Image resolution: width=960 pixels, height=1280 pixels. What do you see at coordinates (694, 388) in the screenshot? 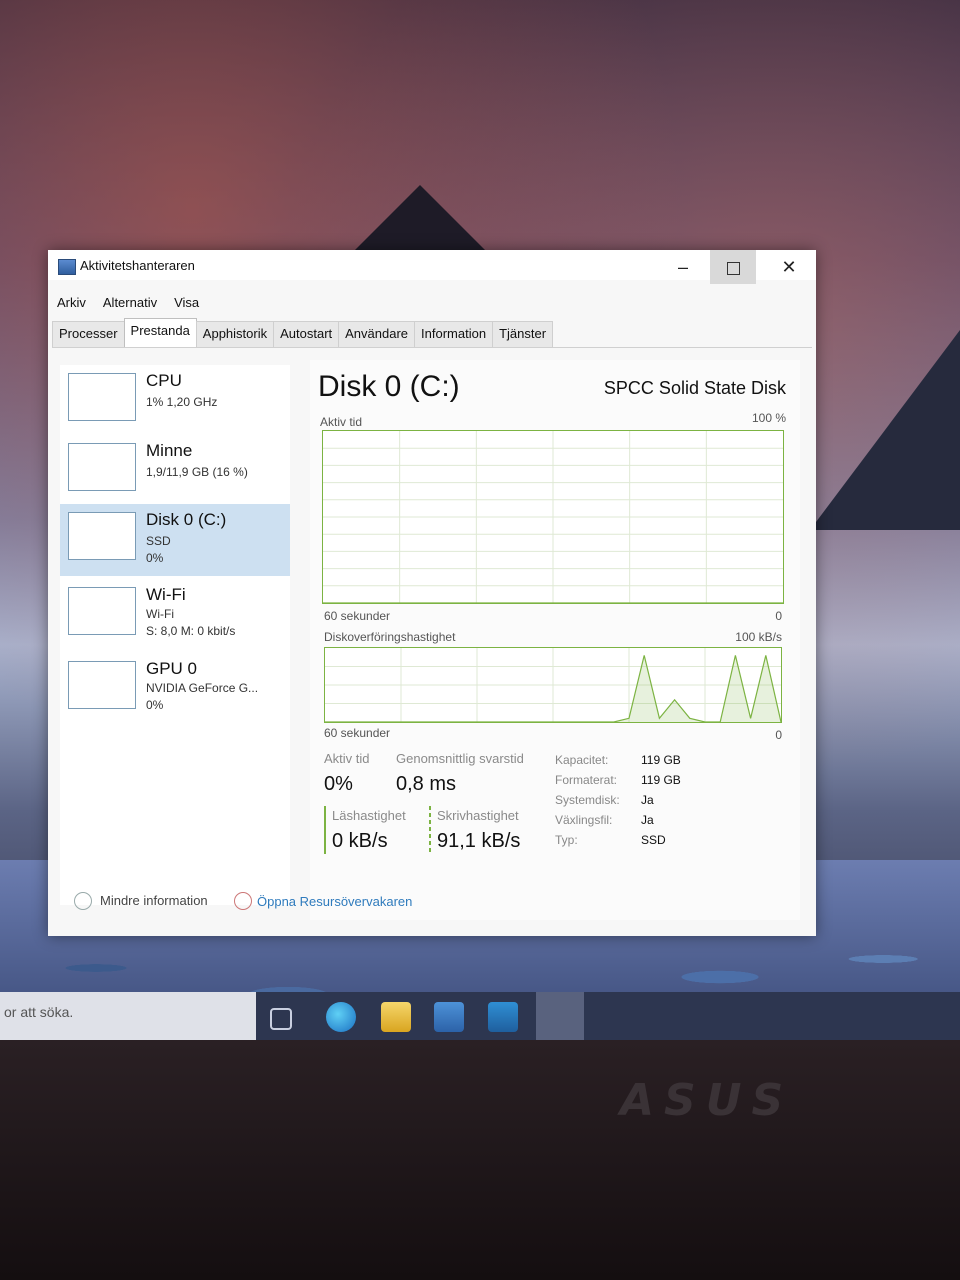
I see `disk-model: SPCC Solid State Disk` at bounding box center [694, 388].